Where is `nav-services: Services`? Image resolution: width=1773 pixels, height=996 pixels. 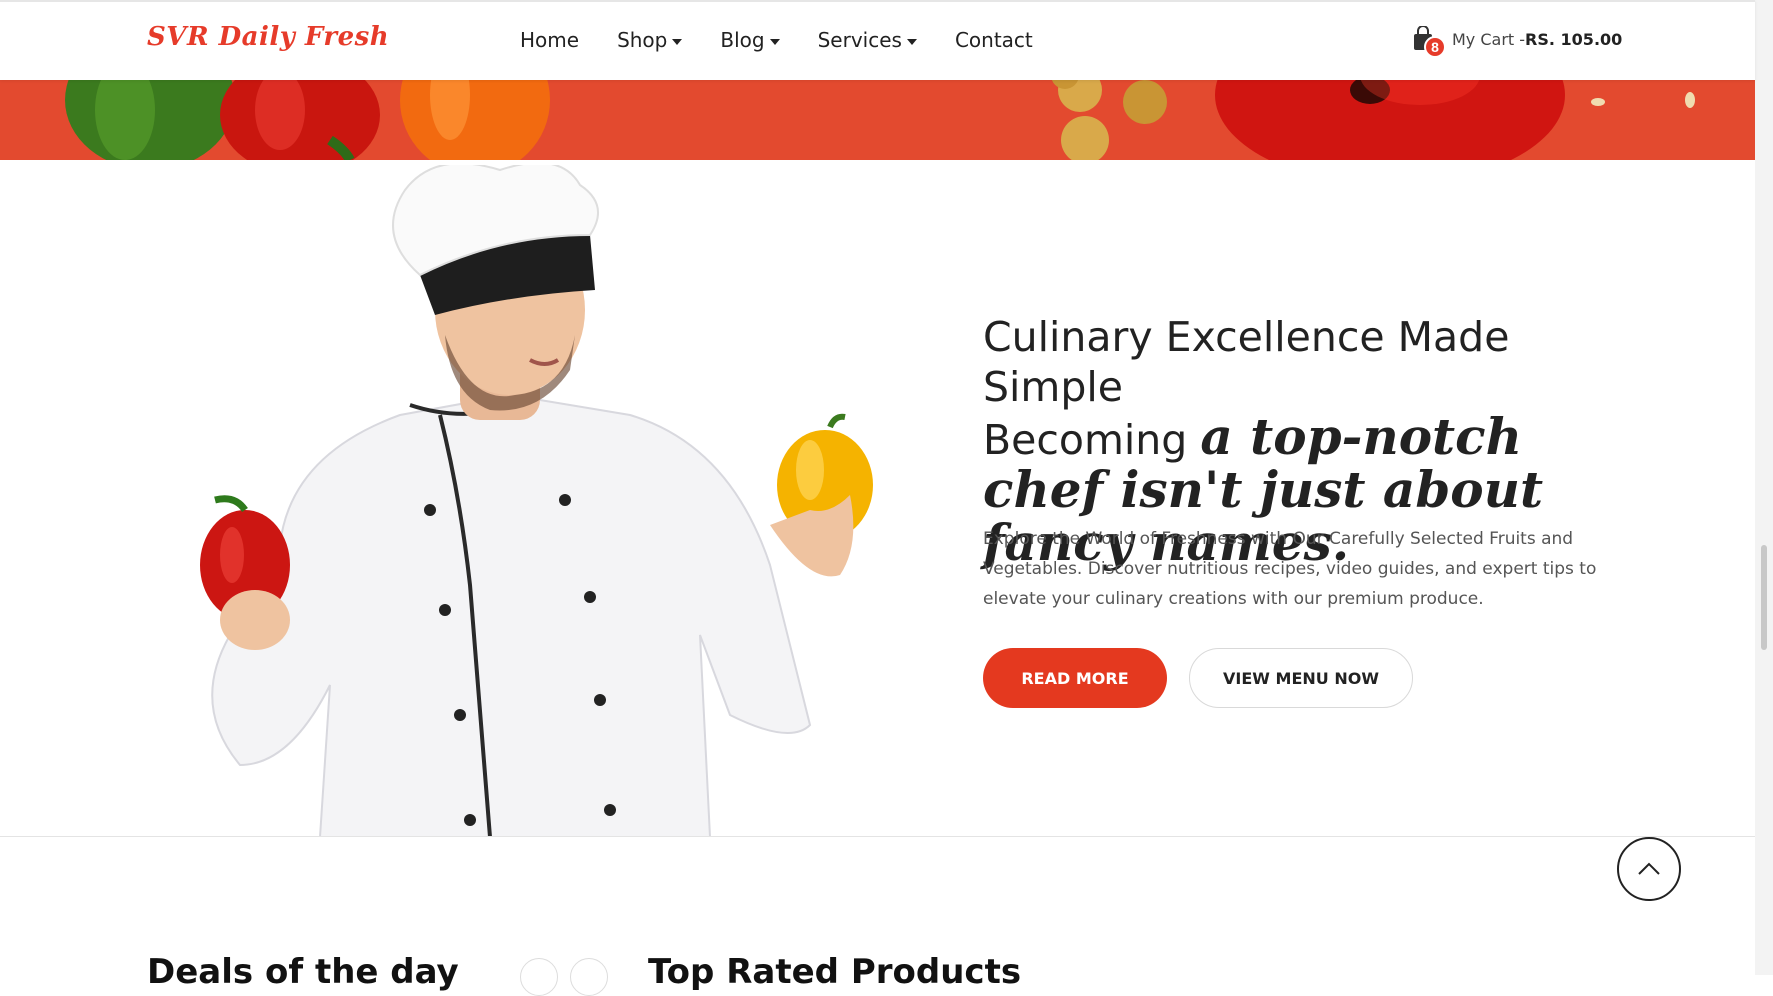 nav-services: Services is located at coordinates (867, 40).